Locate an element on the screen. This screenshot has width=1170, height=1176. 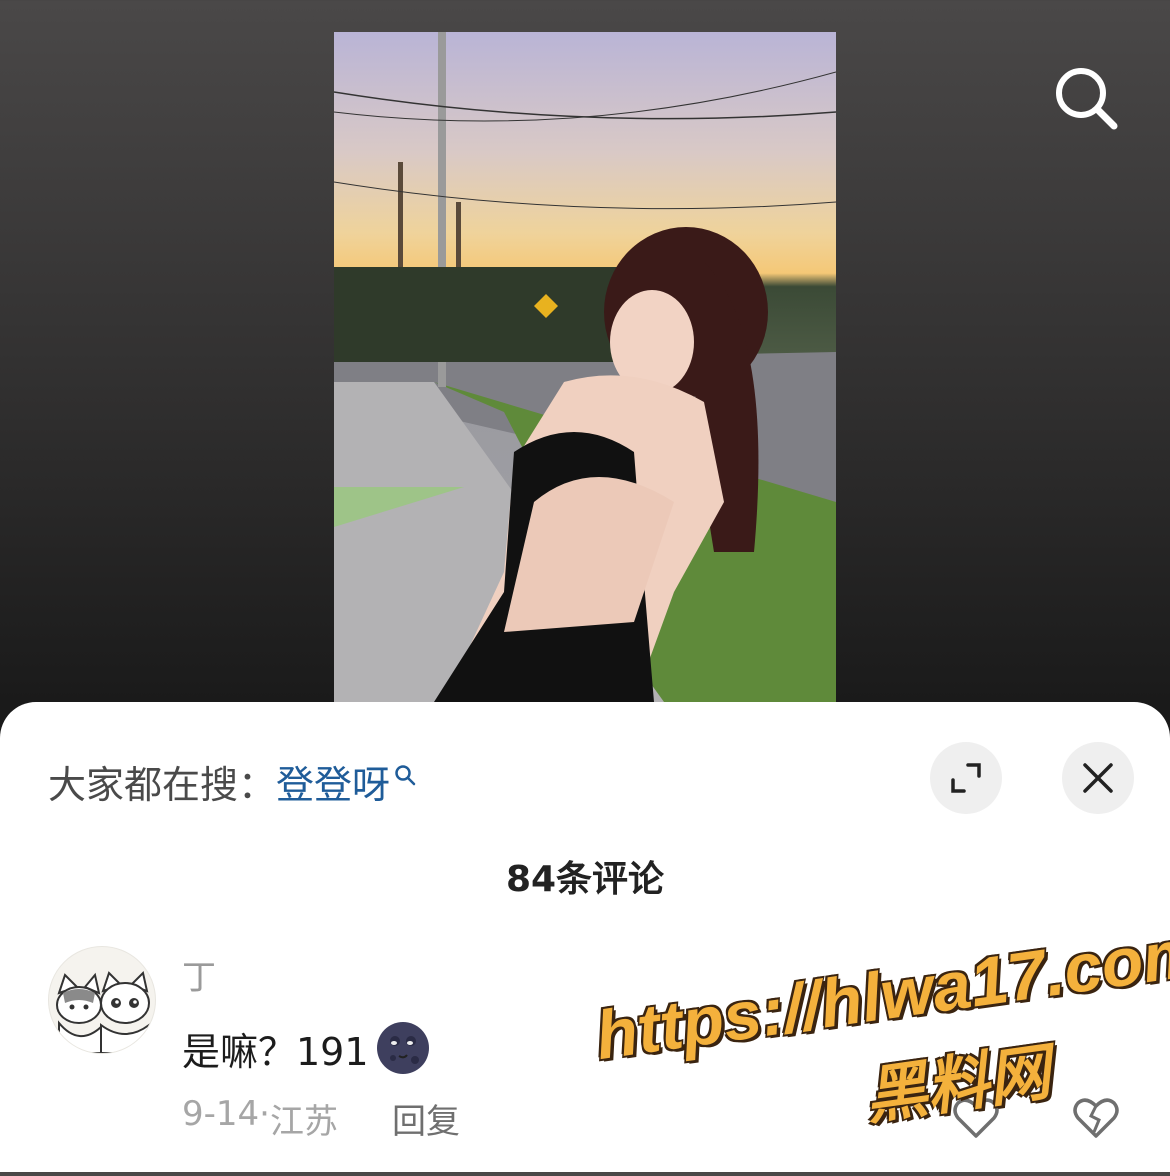
search-icon is located at coordinates (1087, 99).